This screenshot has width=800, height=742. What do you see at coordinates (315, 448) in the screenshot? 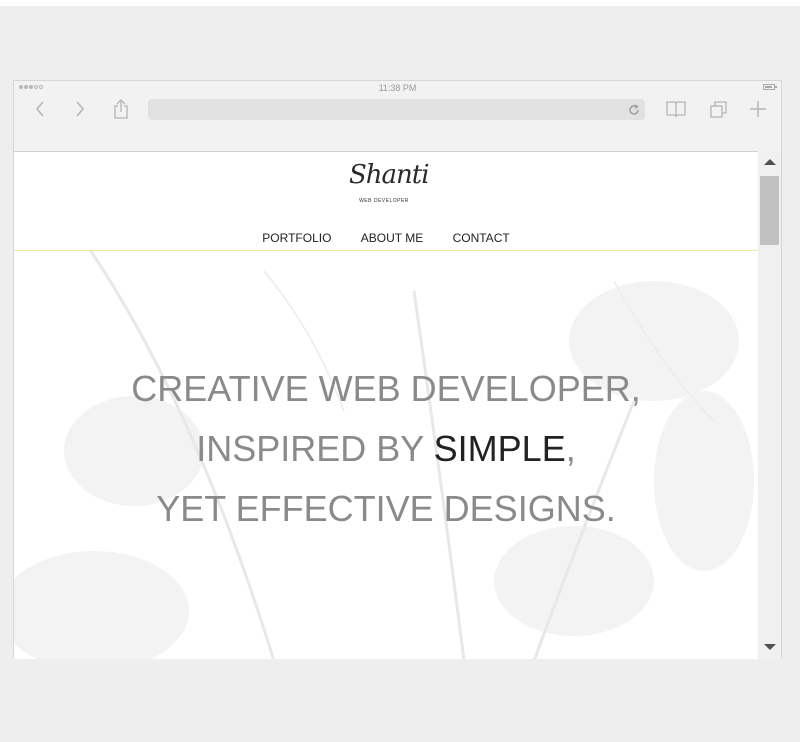
I see `hero-line-2-prefix: INSPIRED BY` at bounding box center [315, 448].